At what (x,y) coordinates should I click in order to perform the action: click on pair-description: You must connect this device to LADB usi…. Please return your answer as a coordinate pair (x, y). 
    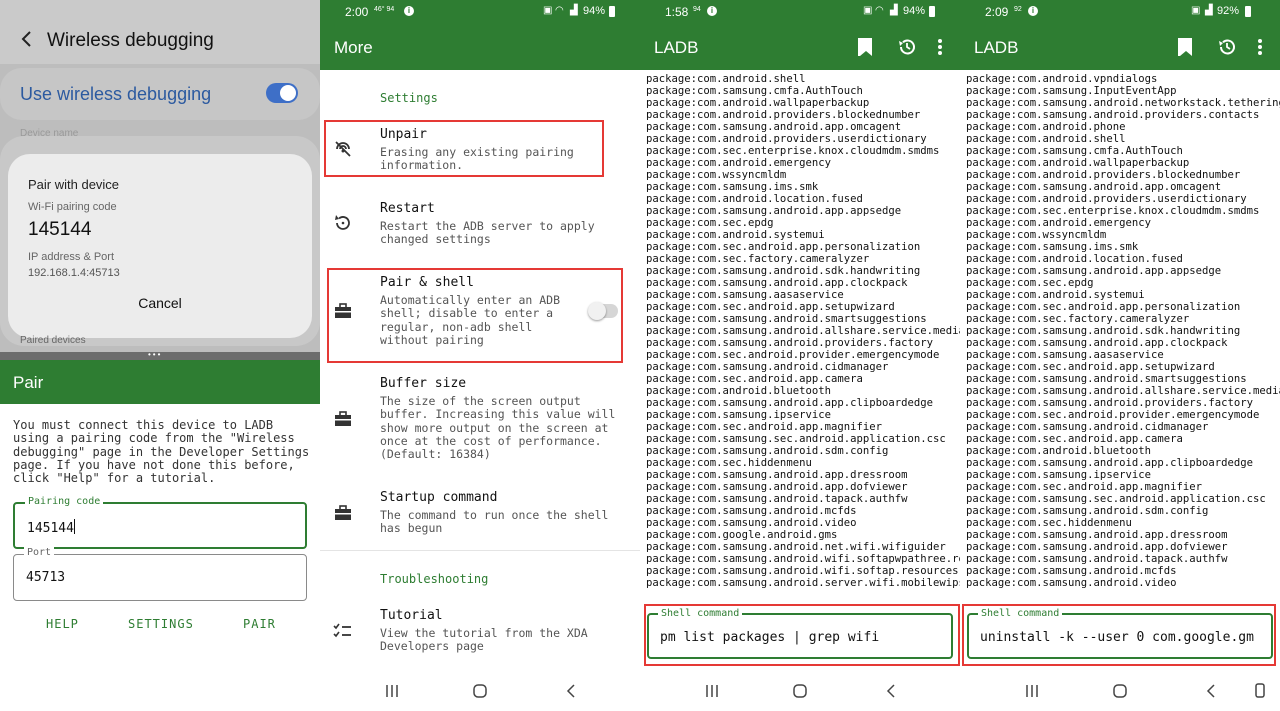
    Looking at the image, I should click on (161, 452).